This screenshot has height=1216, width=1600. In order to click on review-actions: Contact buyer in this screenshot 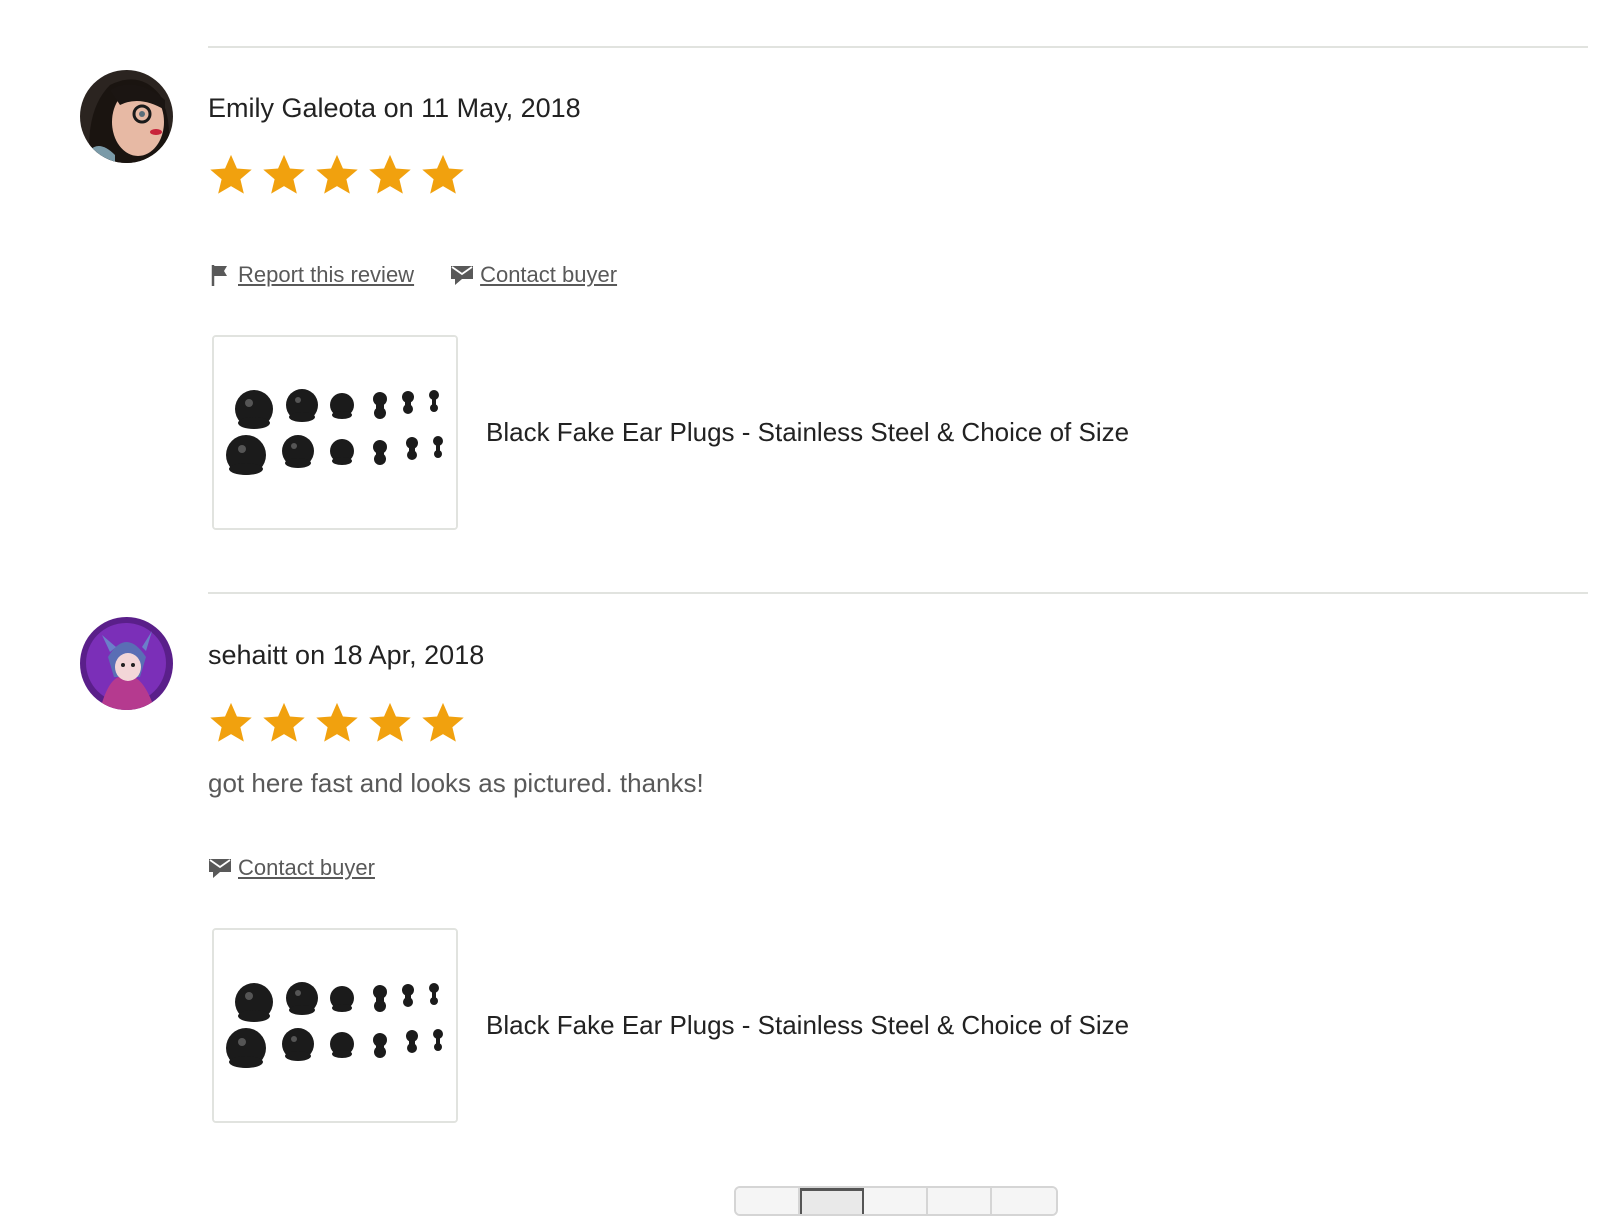, I will do `click(291, 868)`.